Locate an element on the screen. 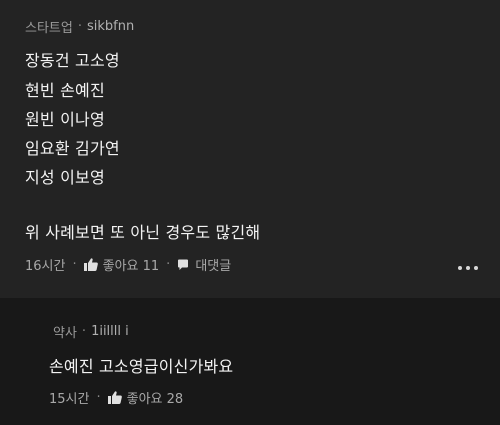 The height and width of the screenshot is (425, 500). comment-actions: 16시간 · 좋아요 11 · 대댓글 is located at coordinates (128, 264).